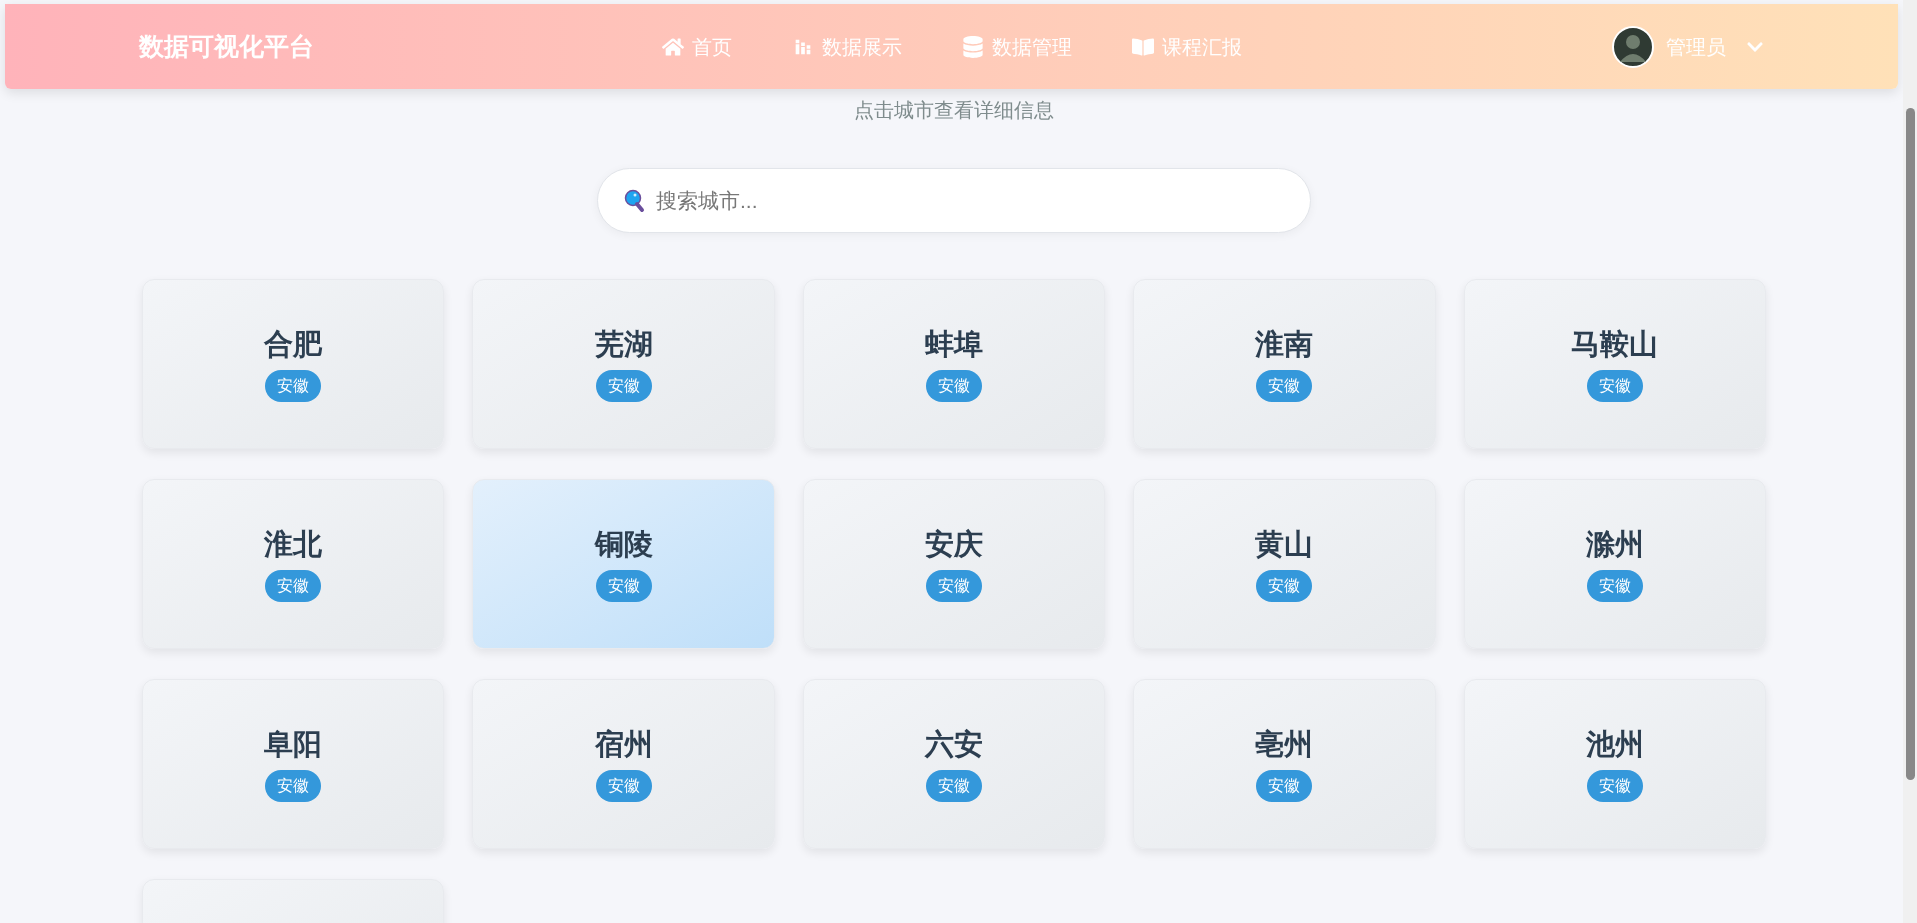 The image size is (1917, 923). I want to click on city-card: 马鞍山 安徽, so click(1614, 364).